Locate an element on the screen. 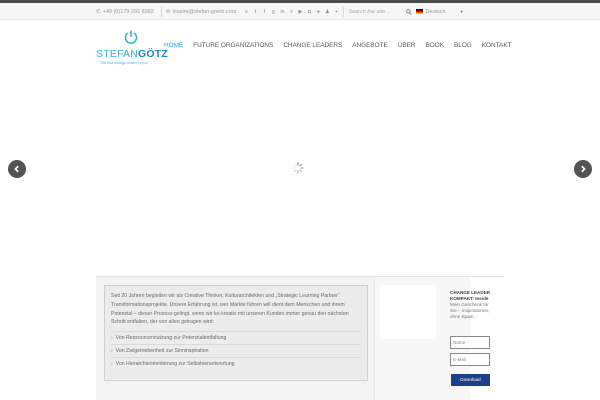 The image size is (600, 400). nav-item-book: BOOK is located at coordinates (435, 45).